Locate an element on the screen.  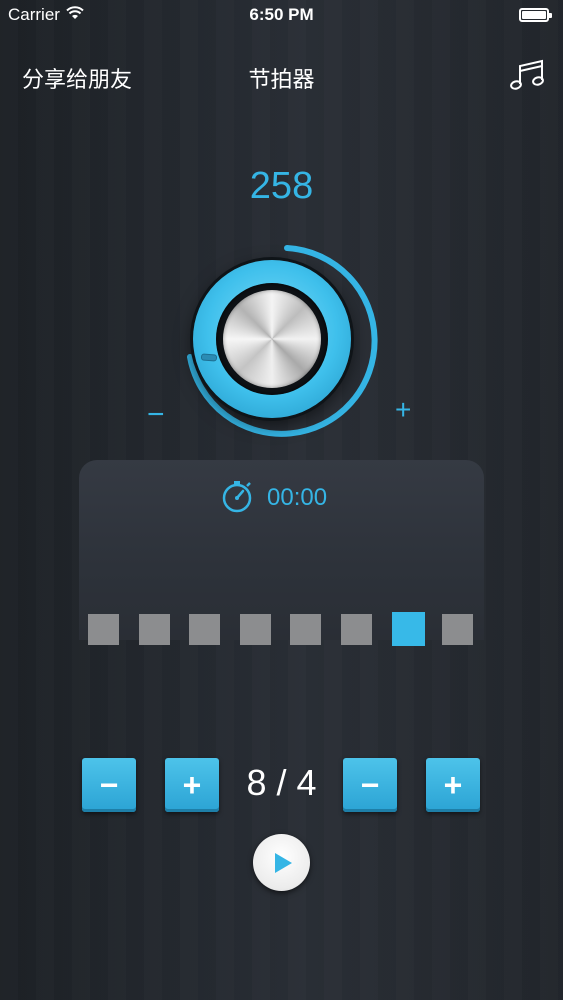
note-minus-button: − is located at coordinates (370, 785).